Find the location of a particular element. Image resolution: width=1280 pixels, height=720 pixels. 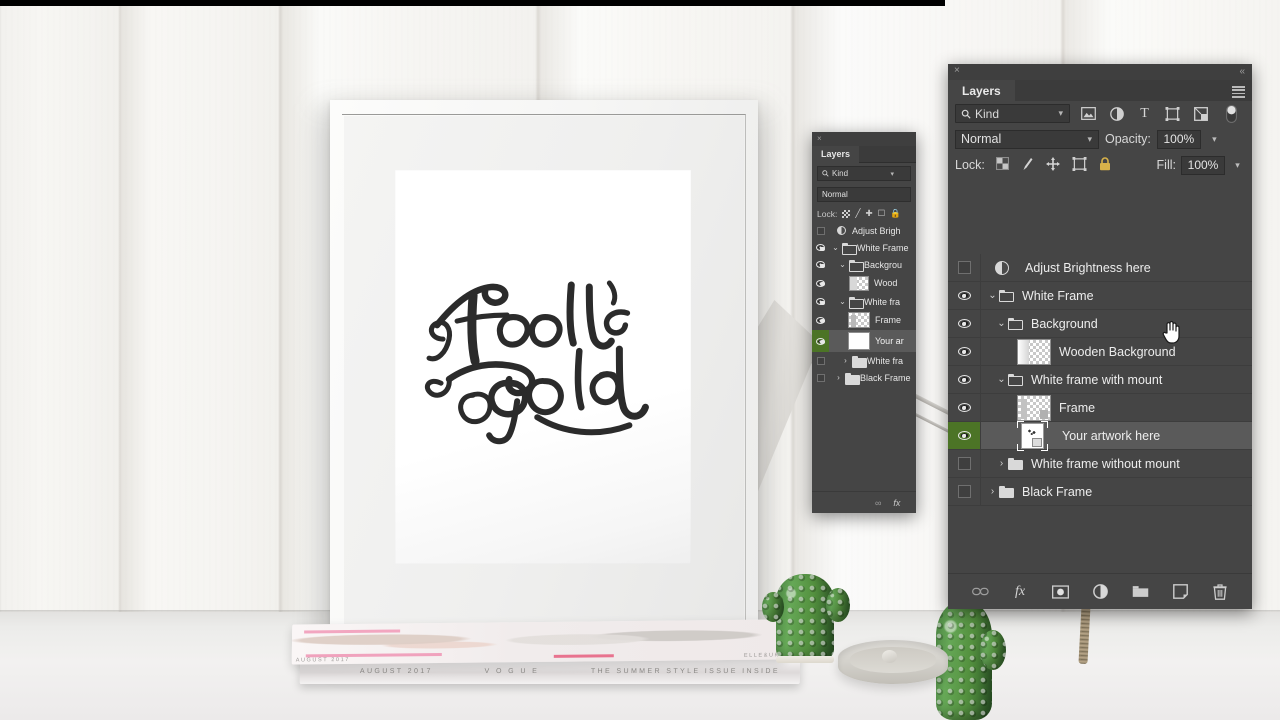

lock-position-icon: ✚ is located at coordinates (868, 213).